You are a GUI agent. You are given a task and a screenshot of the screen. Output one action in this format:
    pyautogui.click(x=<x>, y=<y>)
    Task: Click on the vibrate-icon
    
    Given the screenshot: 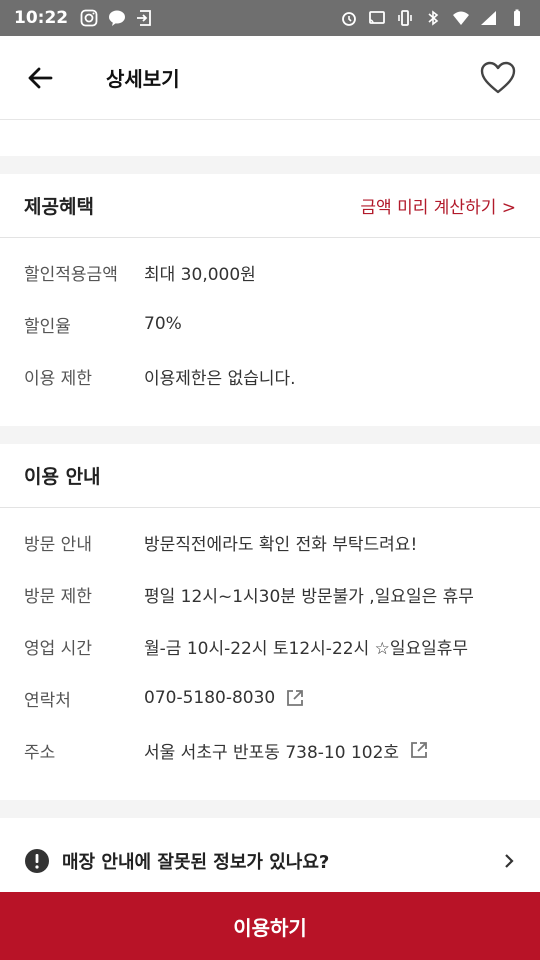 What is the action you would take?
    pyautogui.click(x=405, y=18)
    